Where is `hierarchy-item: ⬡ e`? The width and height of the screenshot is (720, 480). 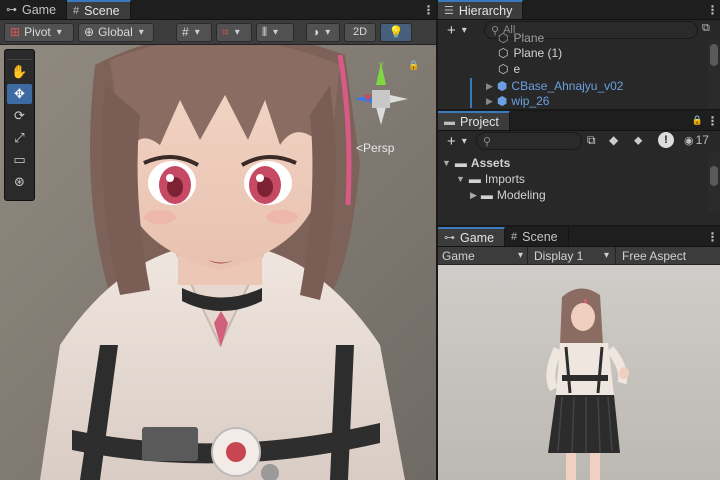 hierarchy-item: ⬡ e is located at coordinates (509, 69).